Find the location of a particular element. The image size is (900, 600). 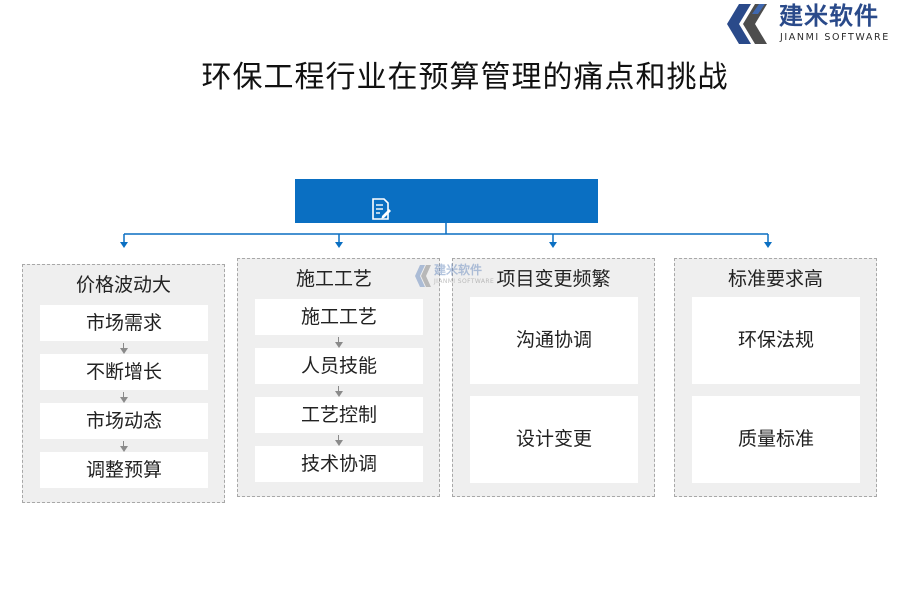

category-item: 市场动态 is located at coordinates (124, 421).